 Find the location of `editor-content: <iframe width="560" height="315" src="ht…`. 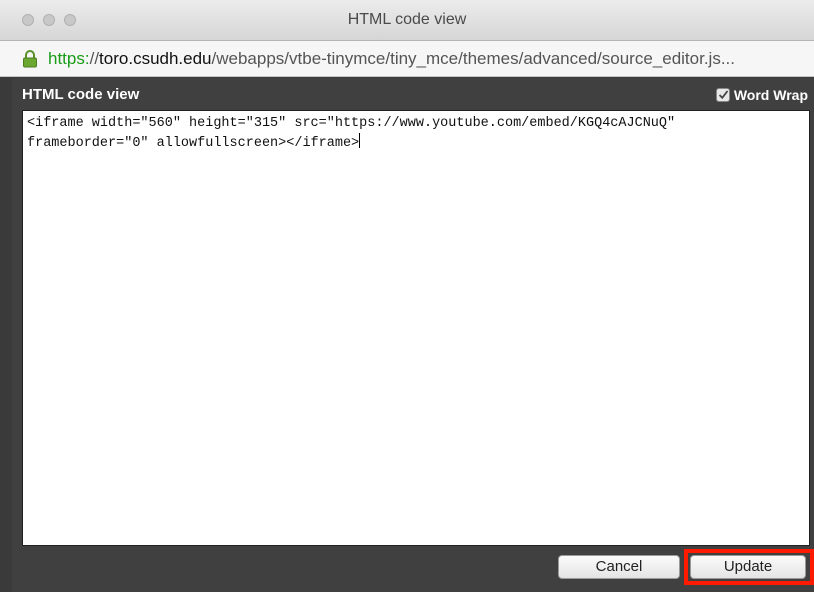

editor-content: <iframe width="560" height="315" src="ht… is located at coordinates (351, 133).